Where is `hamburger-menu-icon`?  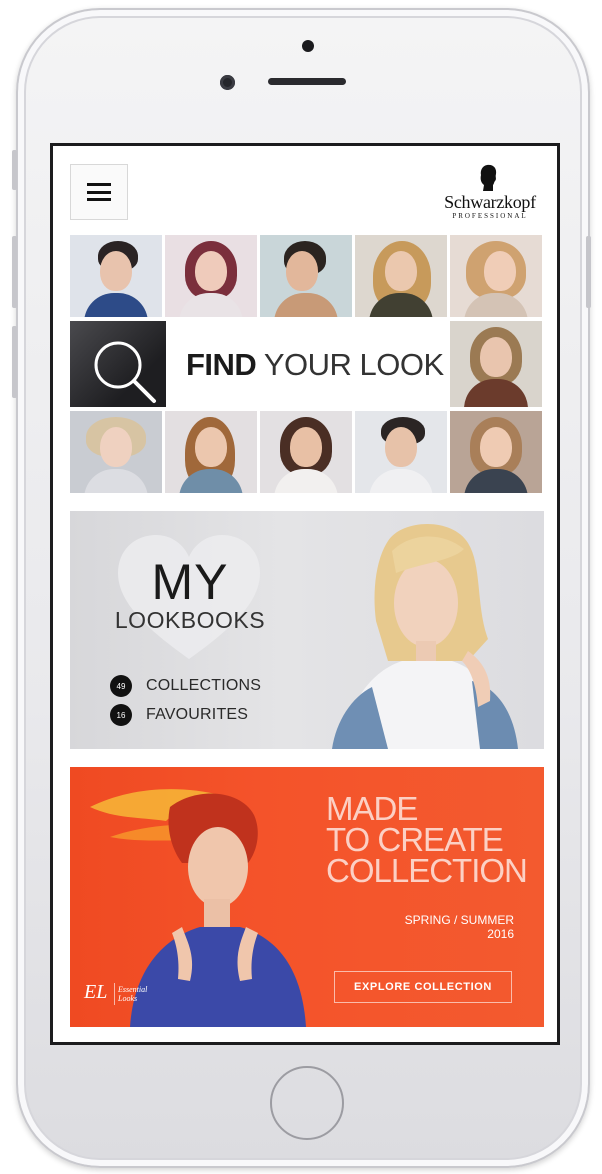
hamburger-menu-icon is located at coordinates (99, 192).